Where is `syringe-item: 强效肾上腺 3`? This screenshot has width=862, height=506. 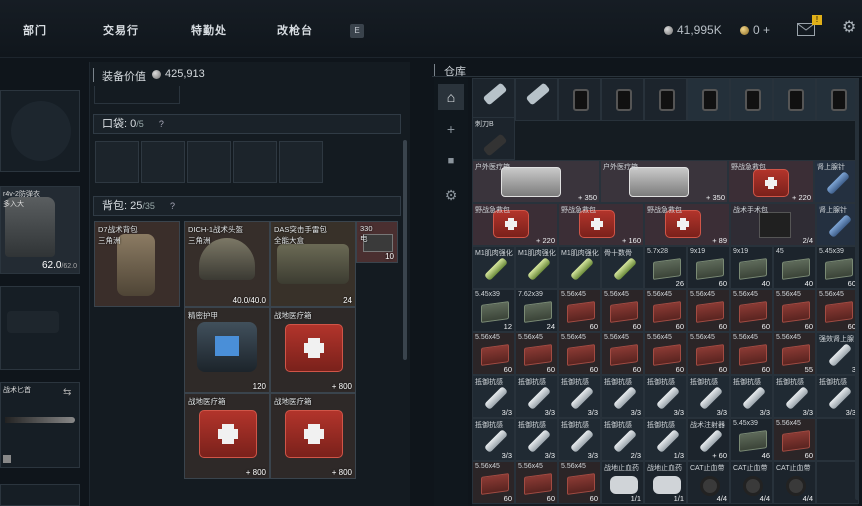
syringe-item: 强效肾上腺 3 is located at coordinates (837, 353).